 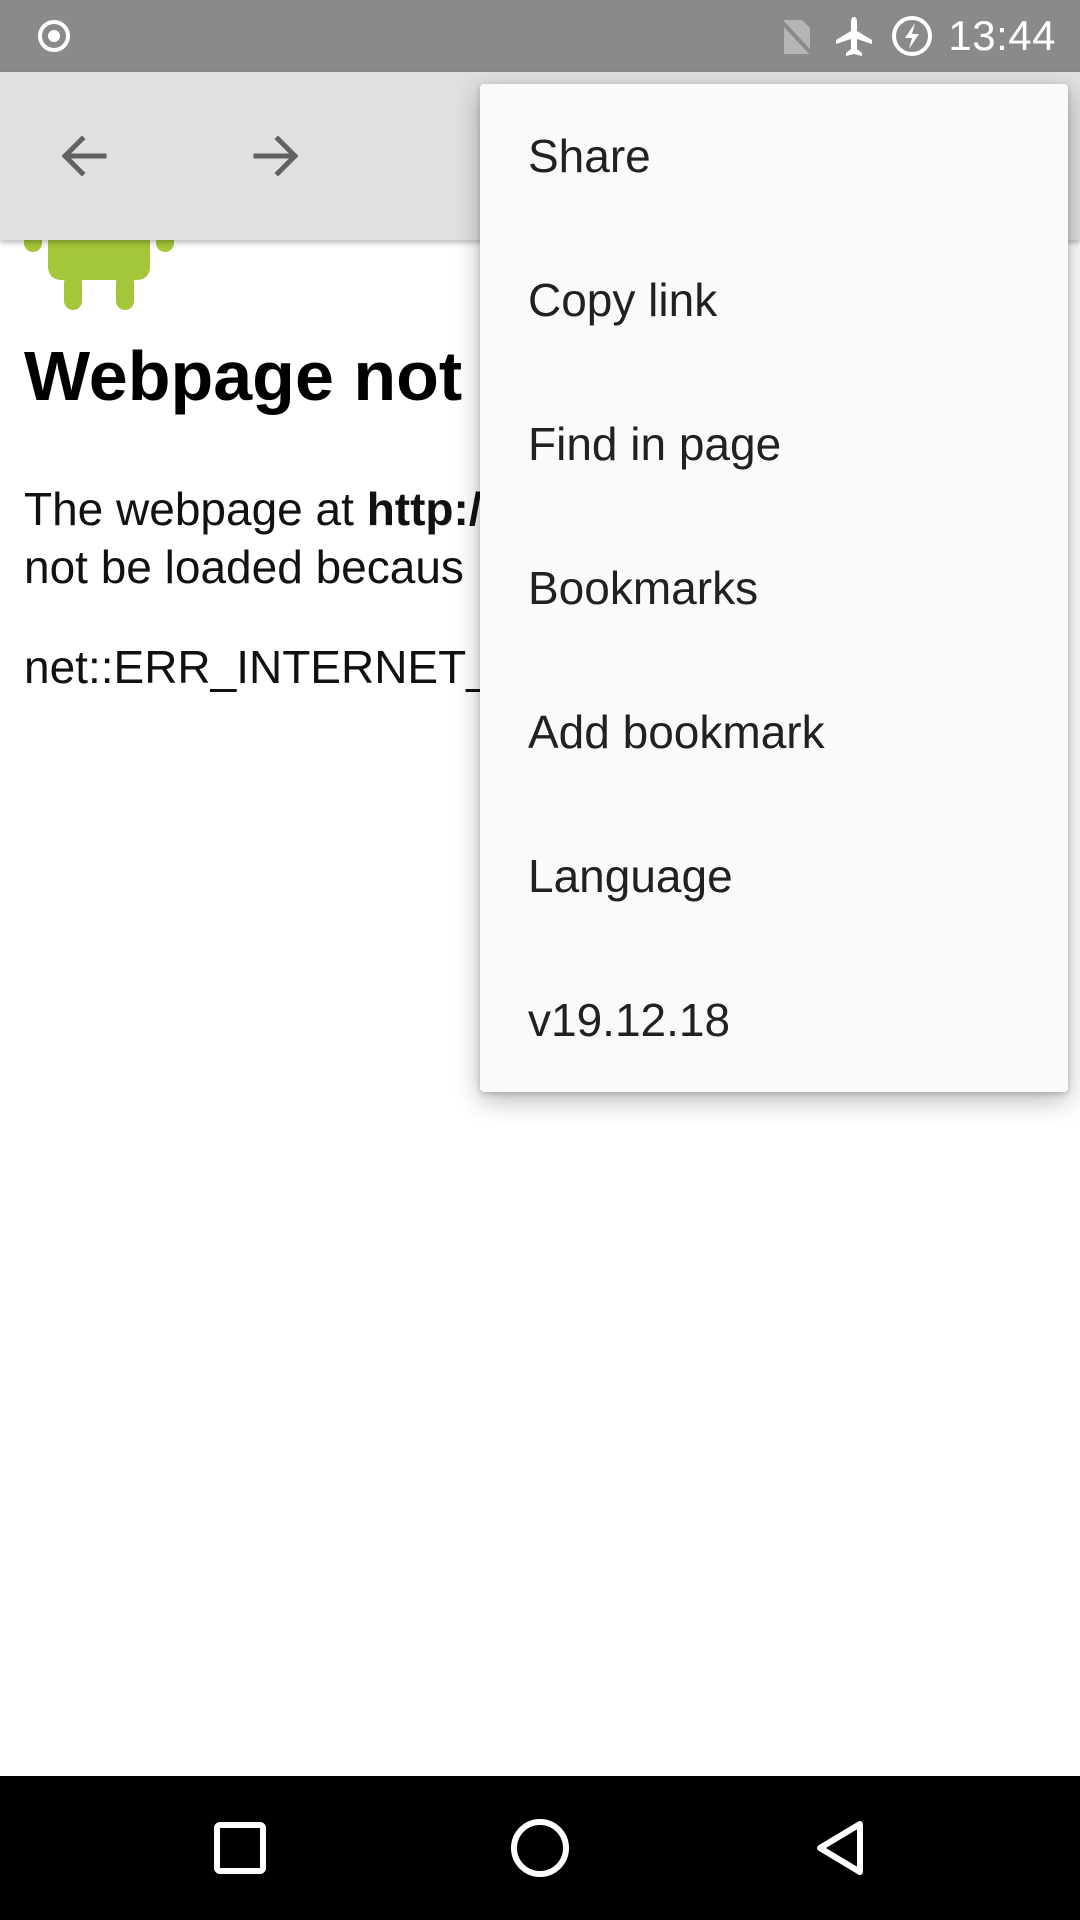 I want to click on arrow-right-icon, so click(x=276, y=156).